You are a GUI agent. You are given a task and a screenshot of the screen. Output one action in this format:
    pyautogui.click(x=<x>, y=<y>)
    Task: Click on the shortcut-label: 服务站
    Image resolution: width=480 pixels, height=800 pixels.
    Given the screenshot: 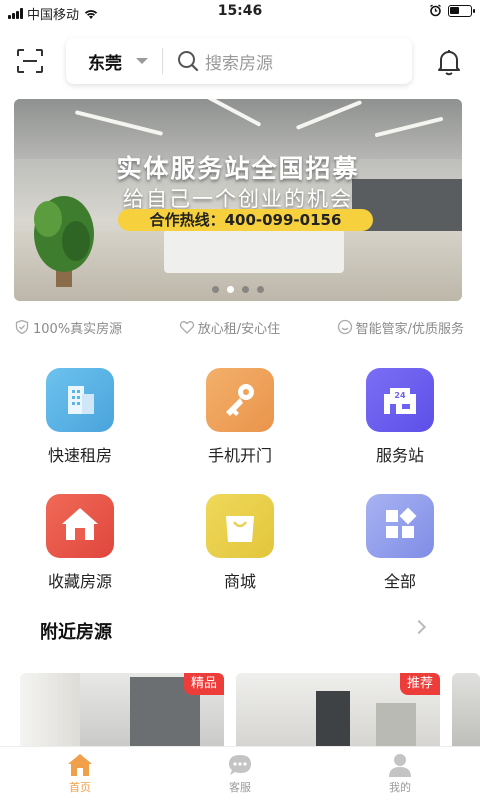 What is the action you would take?
    pyautogui.click(x=399, y=455)
    